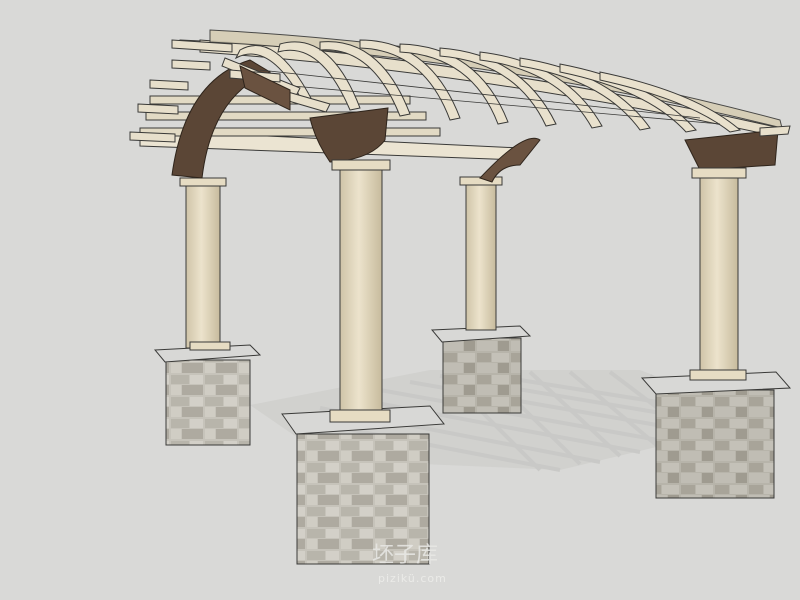 The width and height of the screenshot is (800, 600). What do you see at coordinates (207, 311) in the screenshot?
I see `pier-back-left` at bounding box center [207, 311].